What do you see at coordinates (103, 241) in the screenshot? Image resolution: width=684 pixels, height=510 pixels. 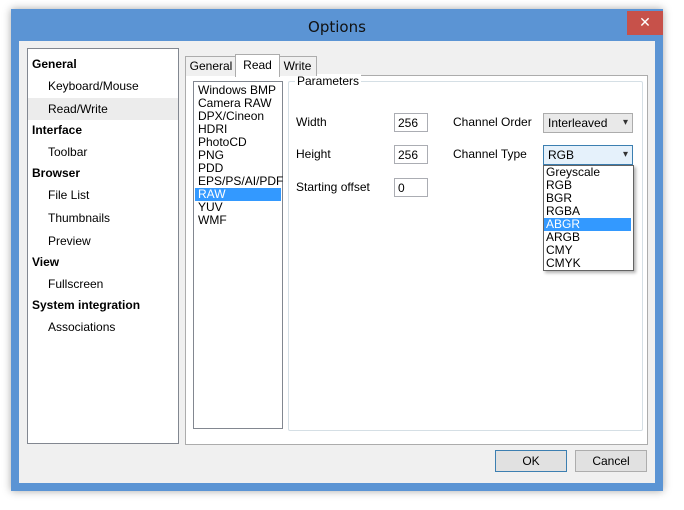 I see `nav-item: Preview` at bounding box center [103, 241].